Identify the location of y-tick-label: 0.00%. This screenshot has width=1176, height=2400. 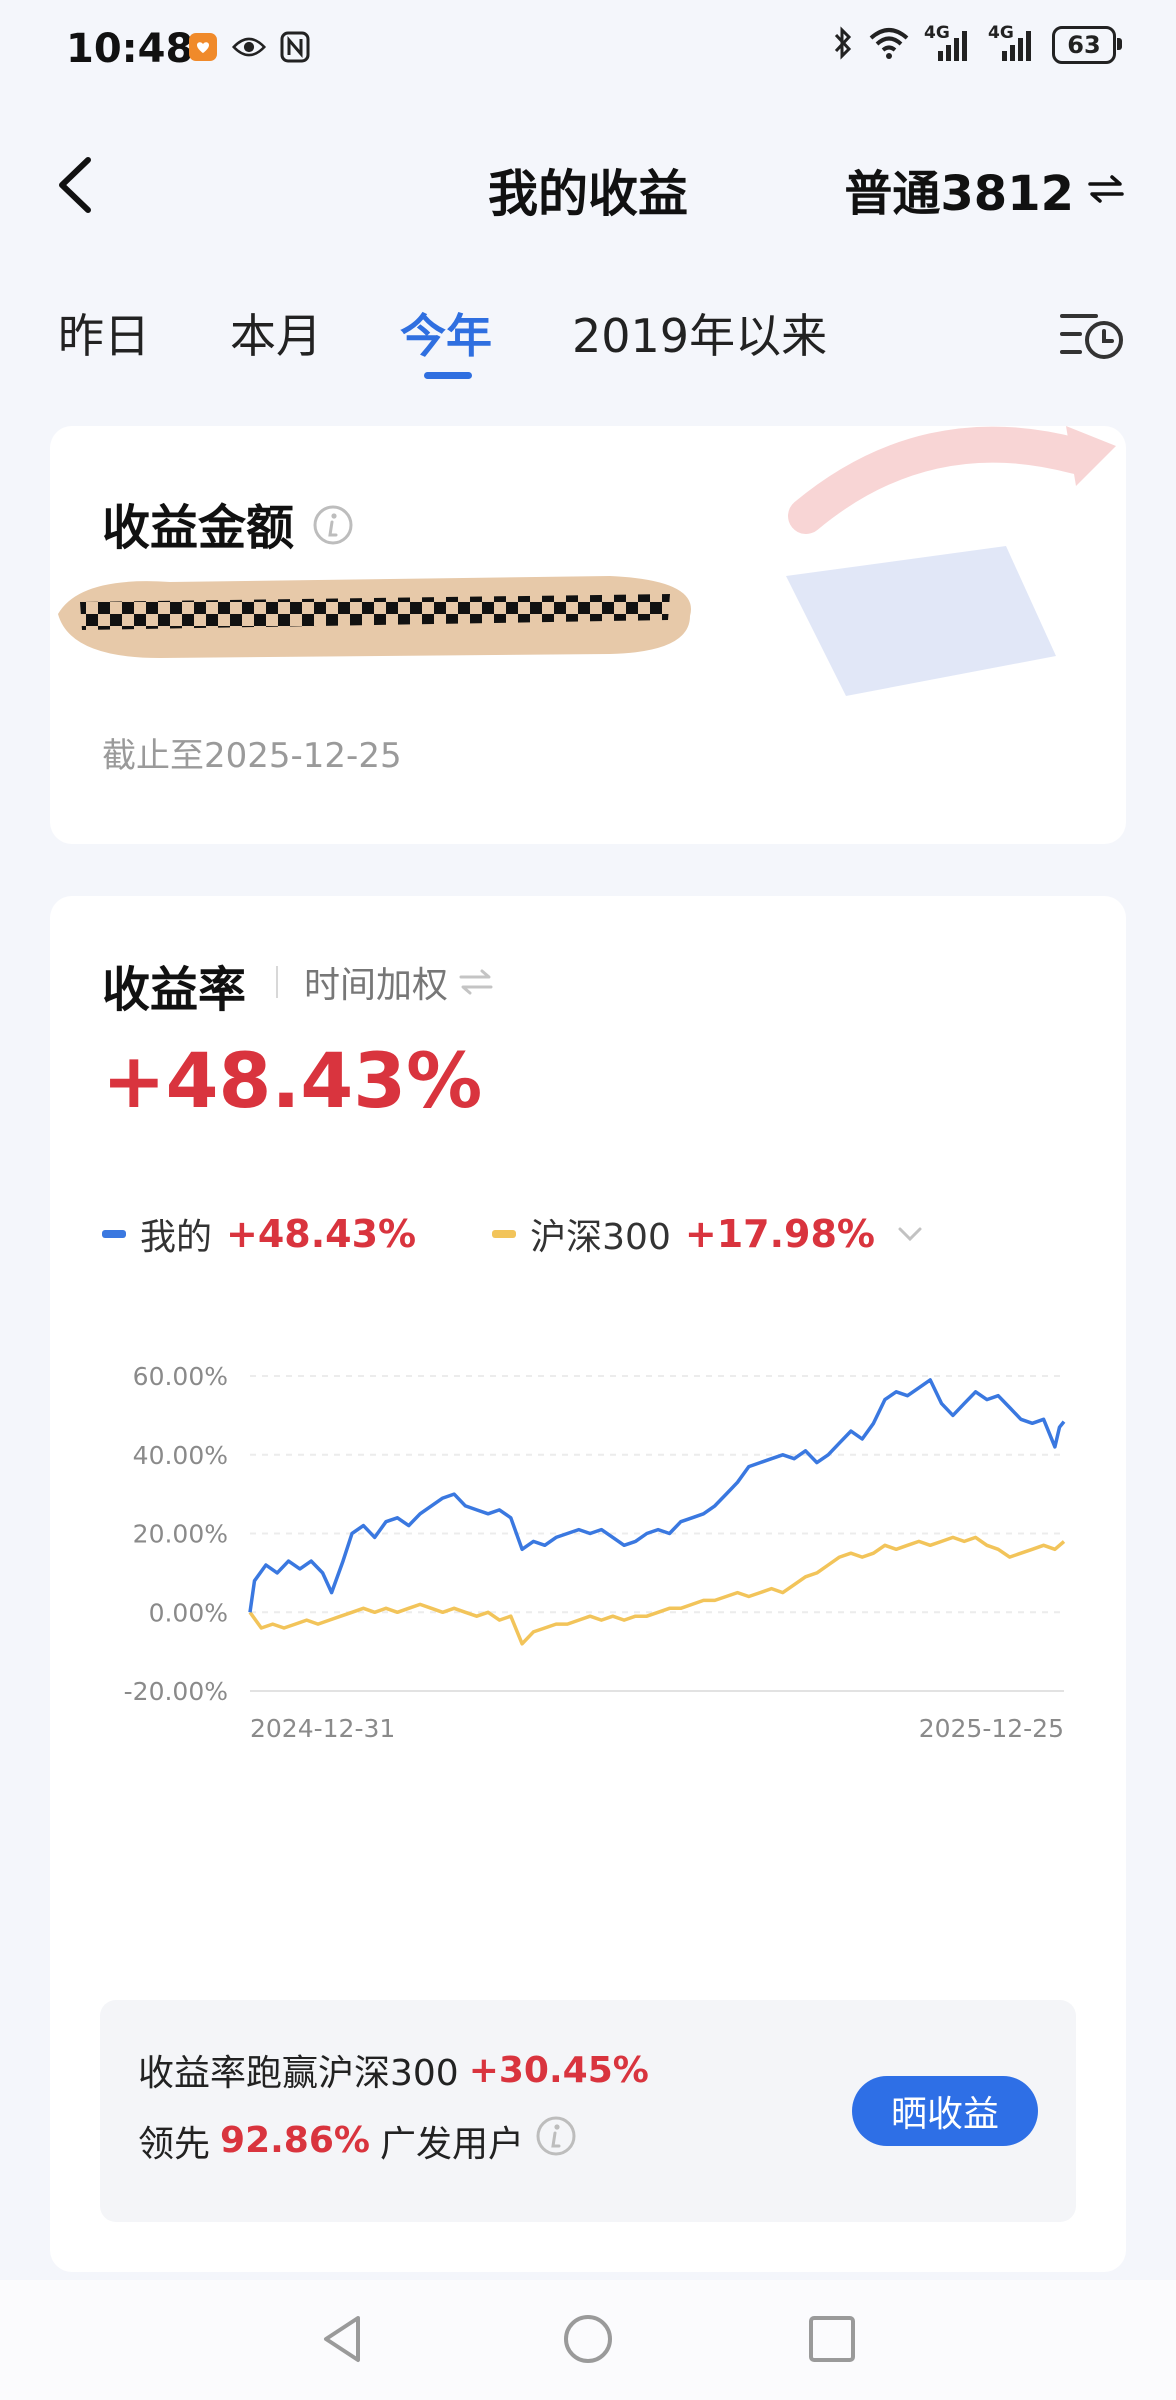
(188, 1612).